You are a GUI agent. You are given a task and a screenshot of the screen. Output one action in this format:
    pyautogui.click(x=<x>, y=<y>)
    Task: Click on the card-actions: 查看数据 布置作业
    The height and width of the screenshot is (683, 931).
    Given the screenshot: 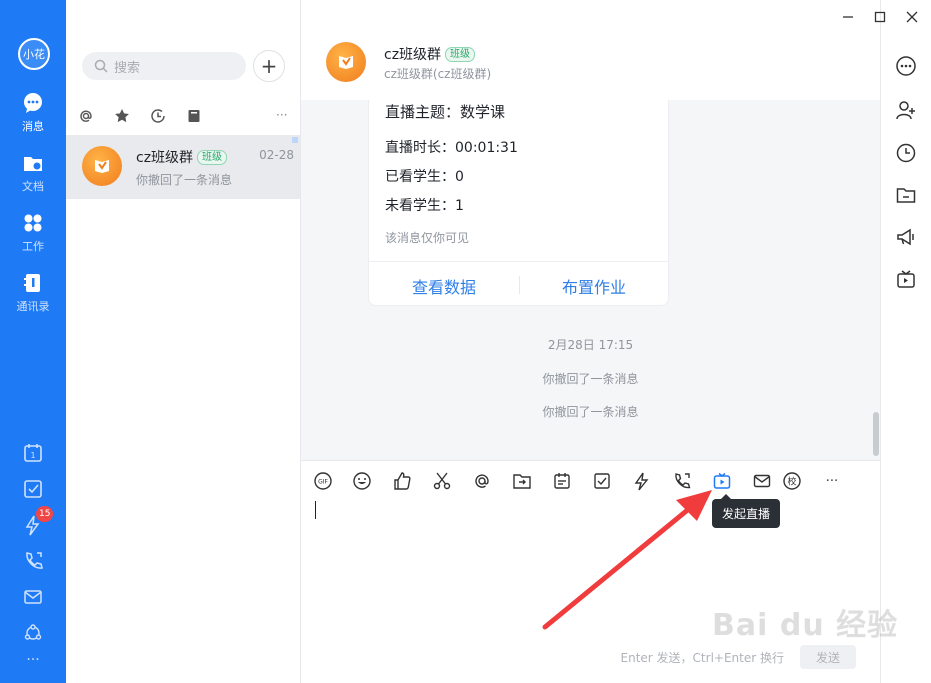 What is the action you would take?
    pyautogui.click(x=518, y=283)
    